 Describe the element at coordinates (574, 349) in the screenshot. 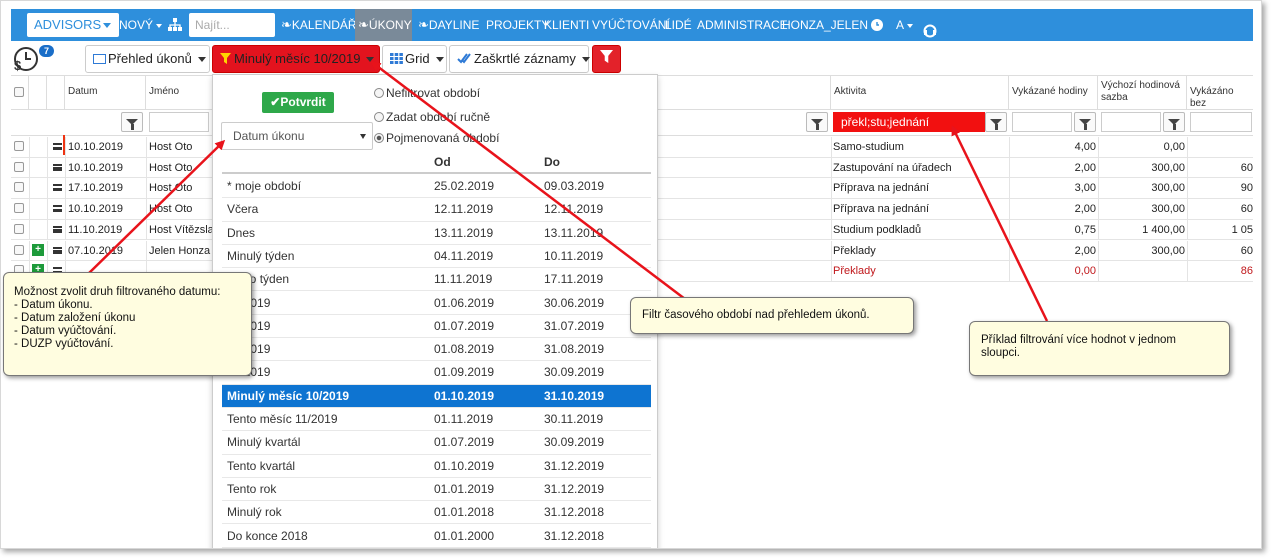

I see `period-to: 31.08.2019` at that location.